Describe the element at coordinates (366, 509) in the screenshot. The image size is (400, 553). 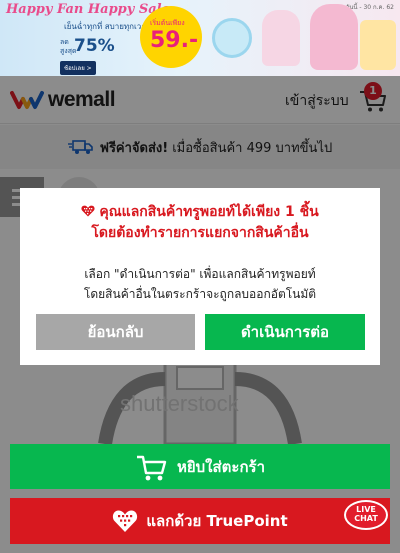
I see `live-chat-label-live: LIVE` at that location.